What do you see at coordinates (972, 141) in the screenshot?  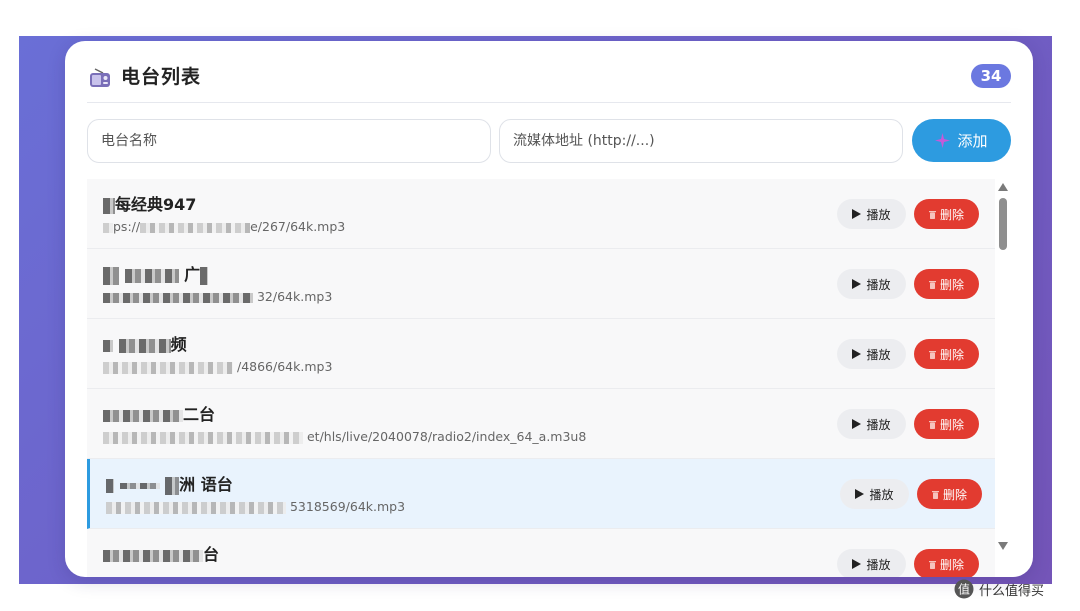 I see `add-button-label: 添加` at bounding box center [972, 141].